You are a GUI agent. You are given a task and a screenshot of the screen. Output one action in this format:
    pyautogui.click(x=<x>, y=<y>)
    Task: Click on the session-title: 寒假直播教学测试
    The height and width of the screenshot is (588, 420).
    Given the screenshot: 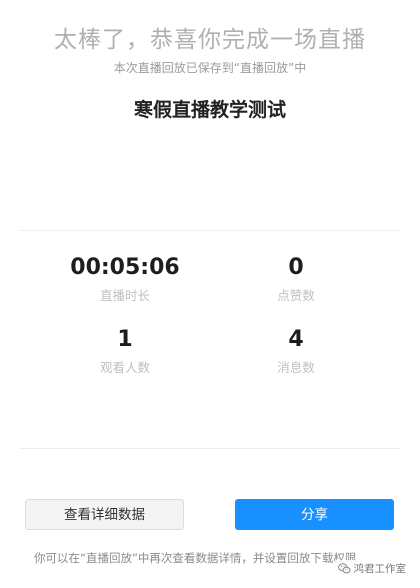 What is the action you would take?
    pyautogui.click(x=209, y=110)
    